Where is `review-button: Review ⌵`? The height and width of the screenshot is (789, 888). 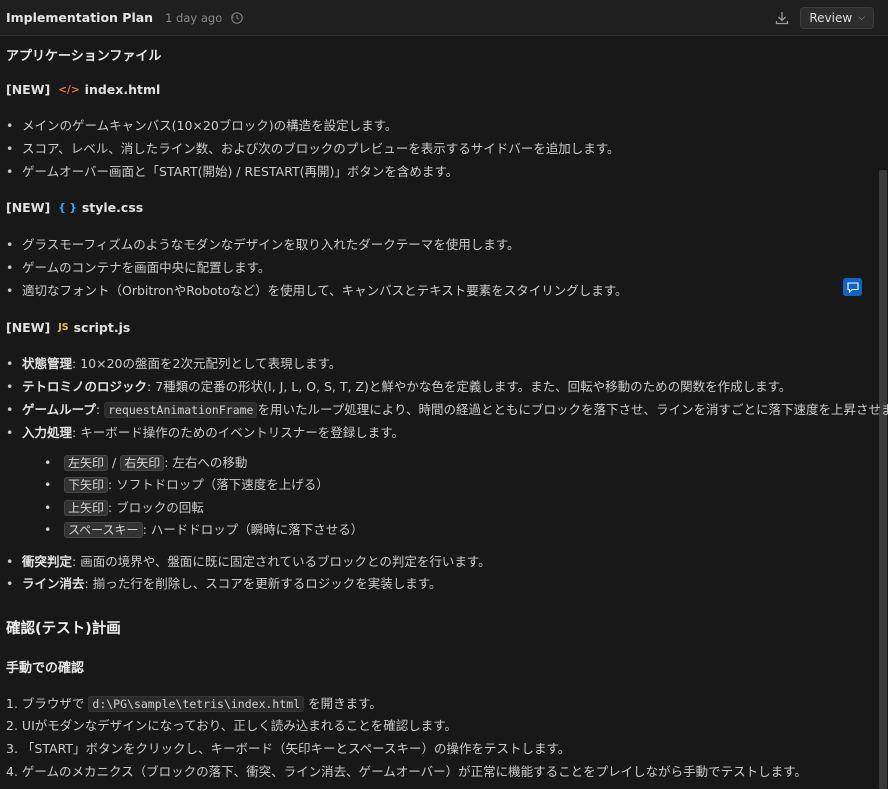
review-button: Review ⌵ is located at coordinates (837, 17).